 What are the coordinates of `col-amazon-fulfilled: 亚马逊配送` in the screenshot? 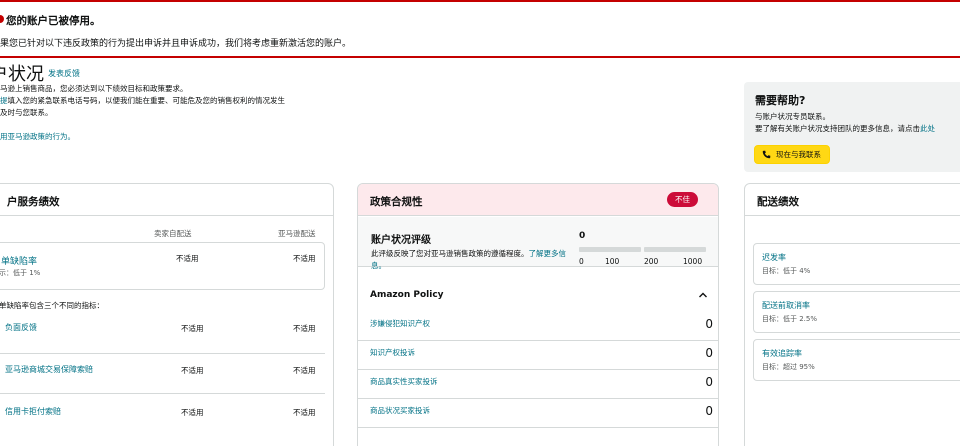 It's located at (297, 233).